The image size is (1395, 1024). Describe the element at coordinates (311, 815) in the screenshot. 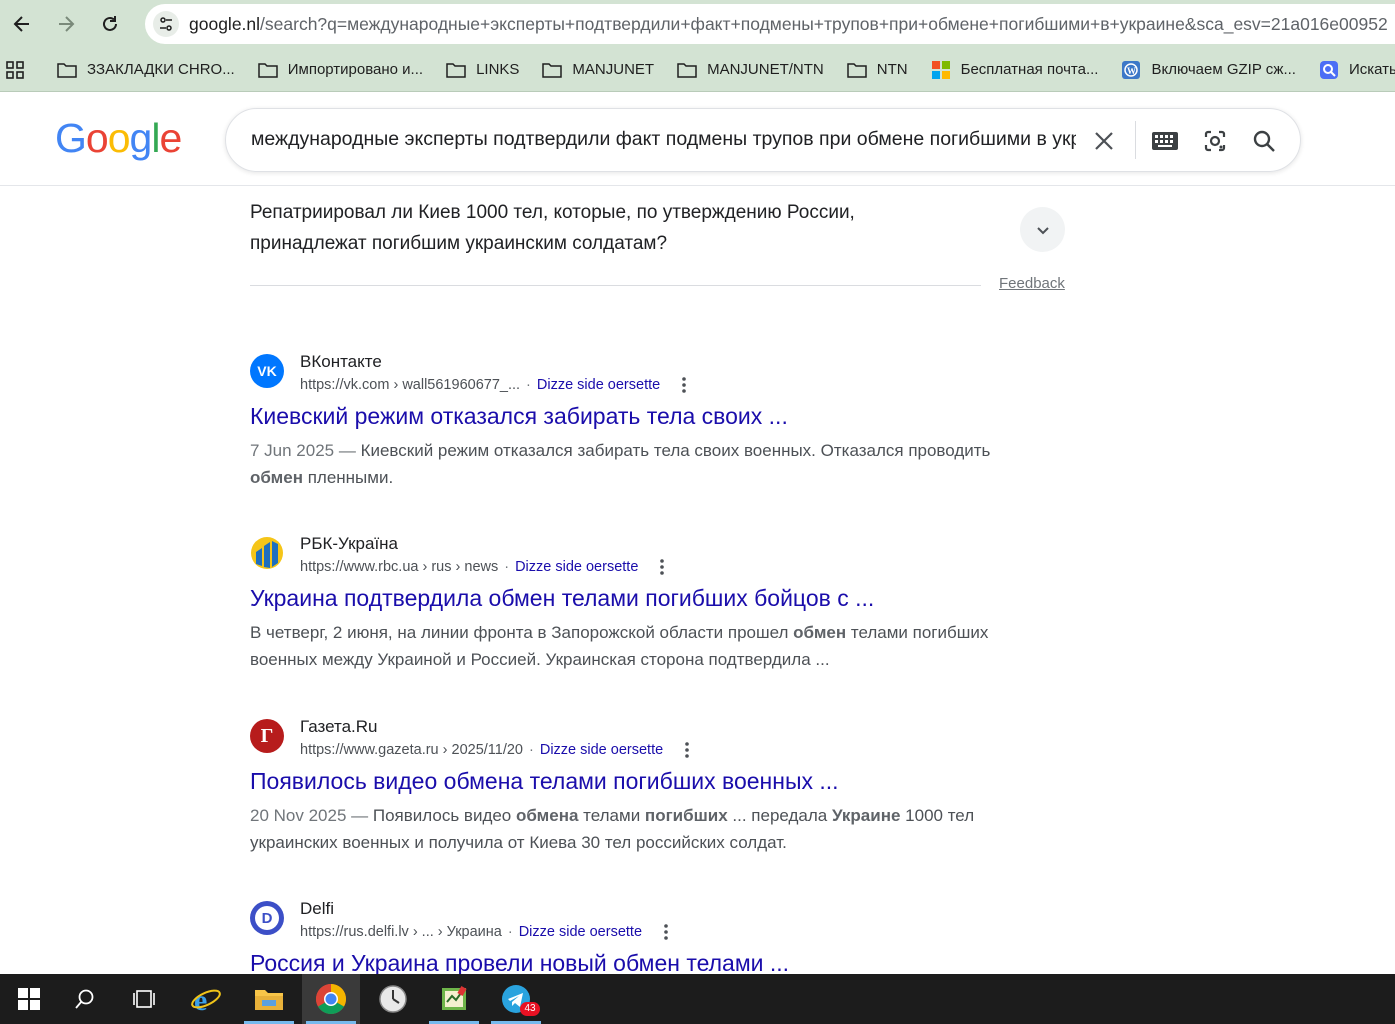

I see `snippet-date: 20 Nov 2025 —` at that location.